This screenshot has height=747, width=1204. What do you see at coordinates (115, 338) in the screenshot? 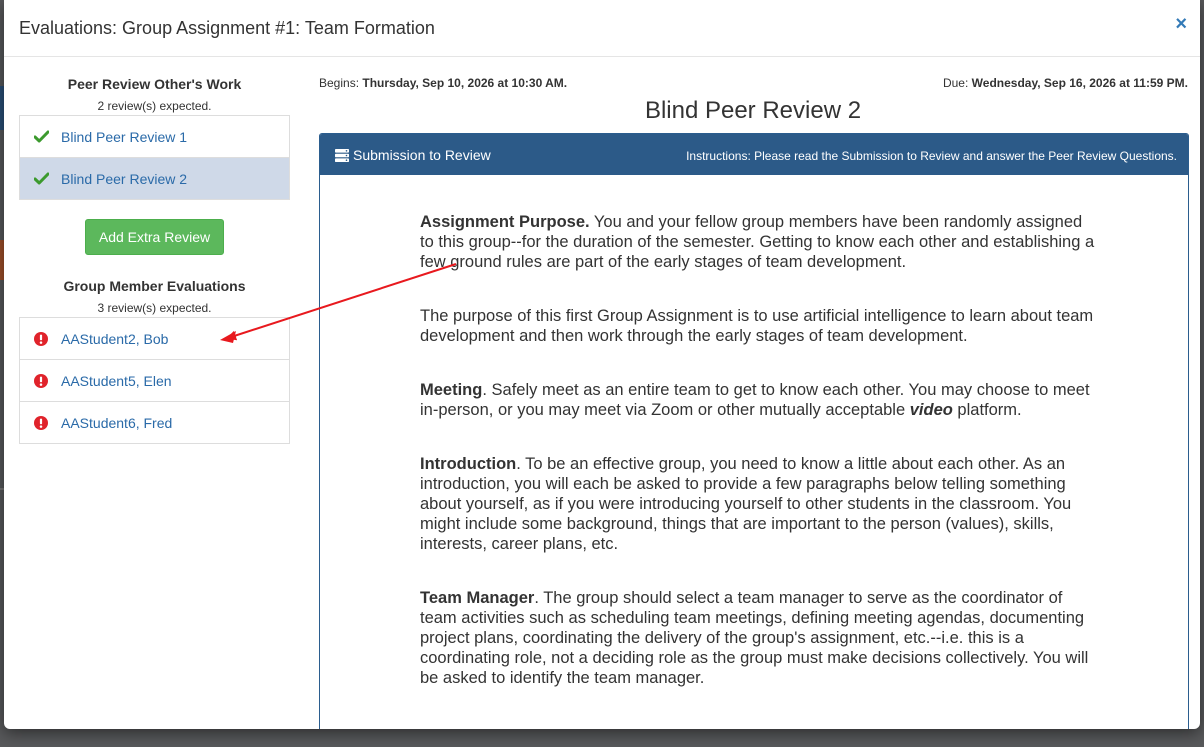
I see `group-eval-item-label: AAStudent2, Bob` at bounding box center [115, 338].